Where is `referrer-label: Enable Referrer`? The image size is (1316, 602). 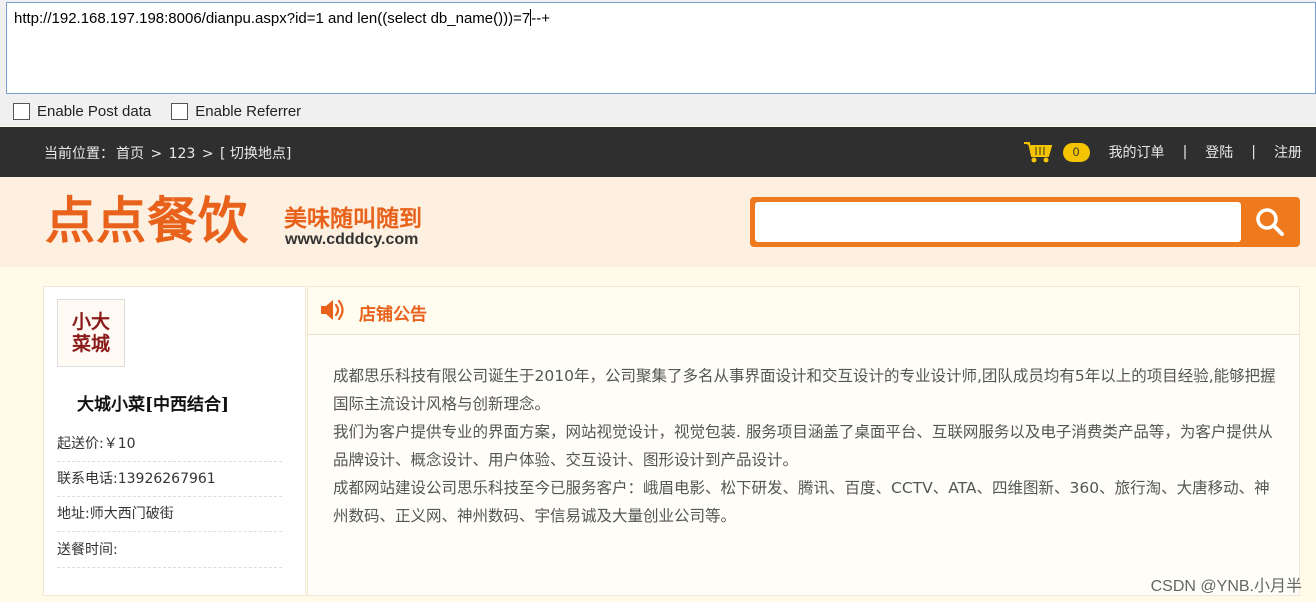 referrer-label: Enable Referrer is located at coordinates (248, 111).